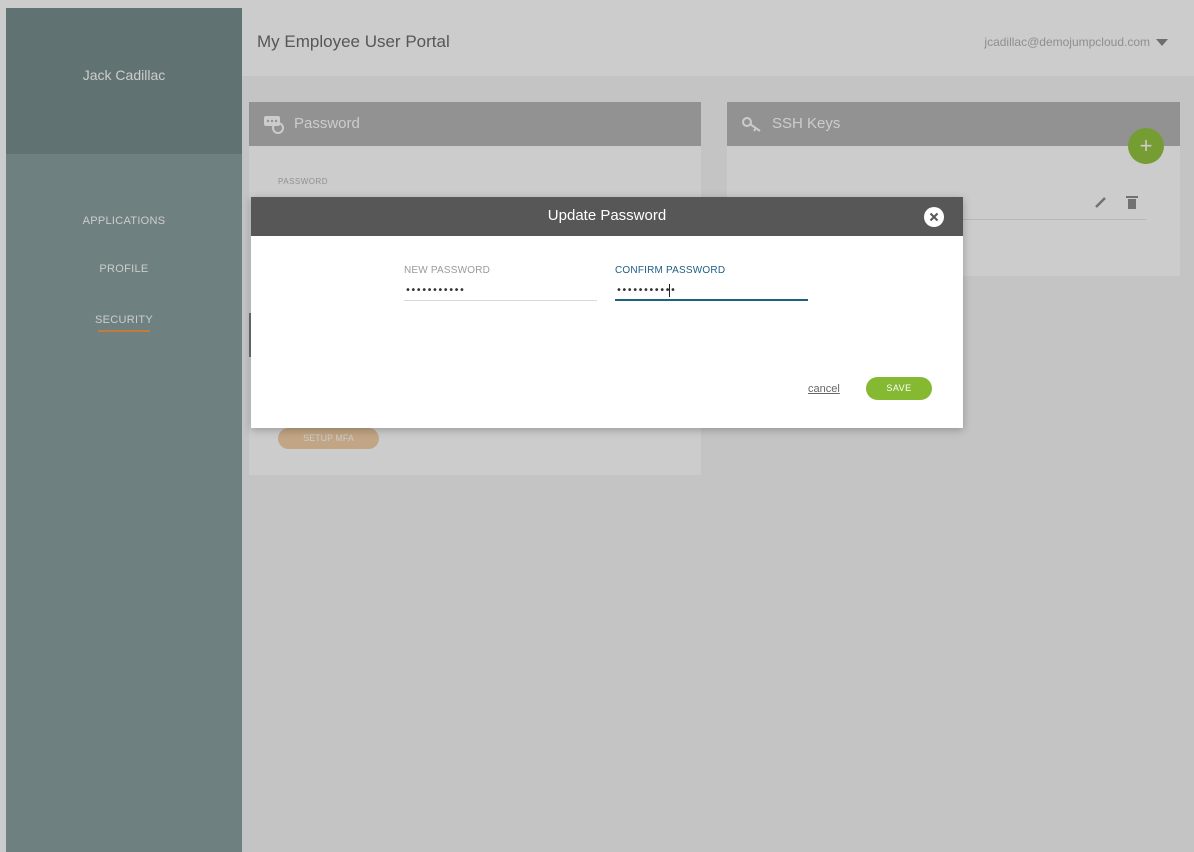 The height and width of the screenshot is (852, 1194). I want to click on new-password-field: NEW PASSWORD, so click(500, 283).